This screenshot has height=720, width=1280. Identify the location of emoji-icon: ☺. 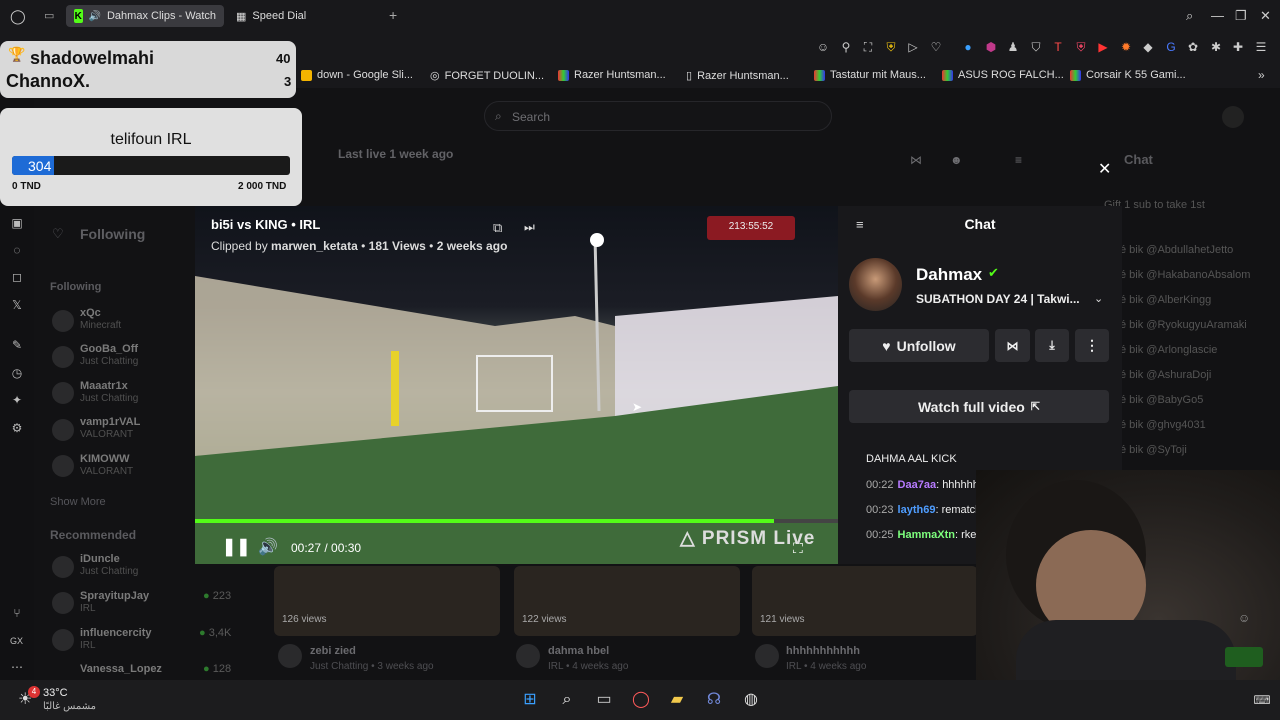
(823, 47).